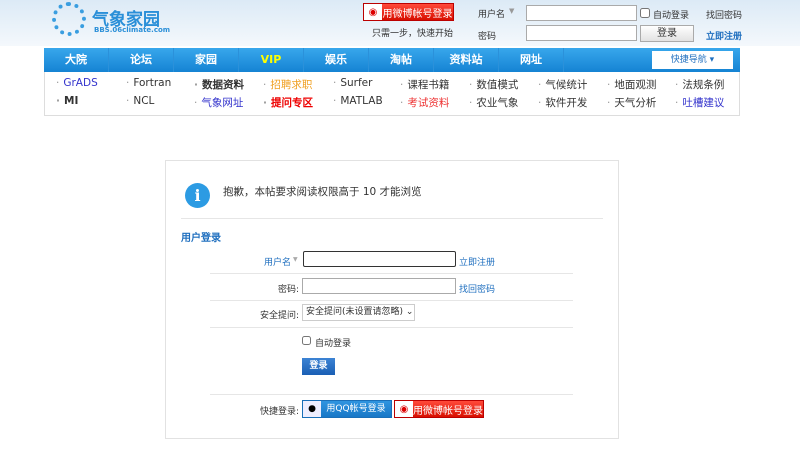 This screenshot has width=800, height=476. Describe the element at coordinates (288, 102) in the screenshot. I see `subnav-questions: 提问专区` at that location.